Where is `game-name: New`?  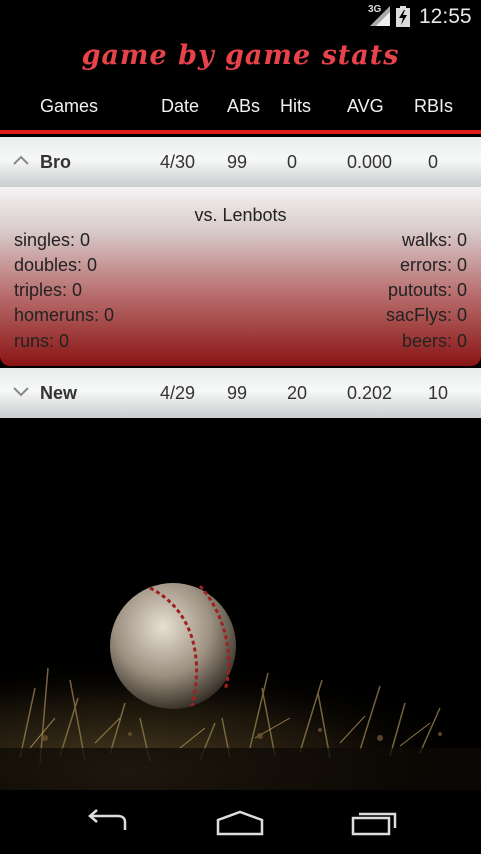 game-name: New is located at coordinates (59, 393).